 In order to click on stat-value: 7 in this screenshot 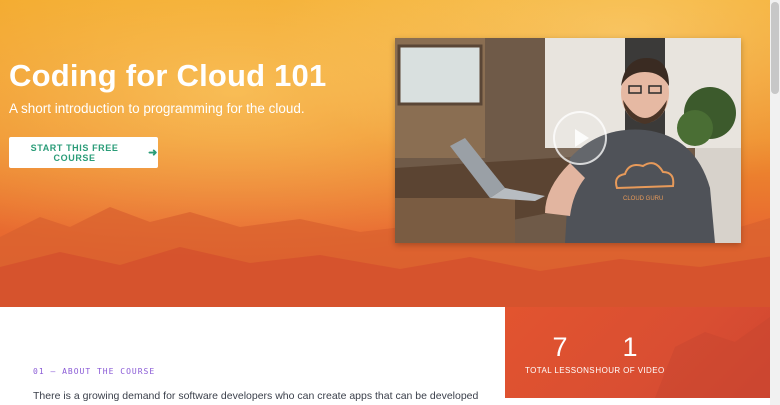, I will do `click(560, 347)`.